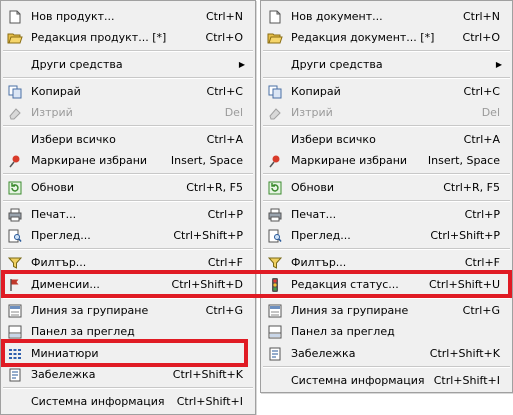 This screenshot has height=415, width=513. What do you see at coordinates (89, 160) in the screenshot?
I see `menu-item-label: Маркиране избрани` at bounding box center [89, 160].